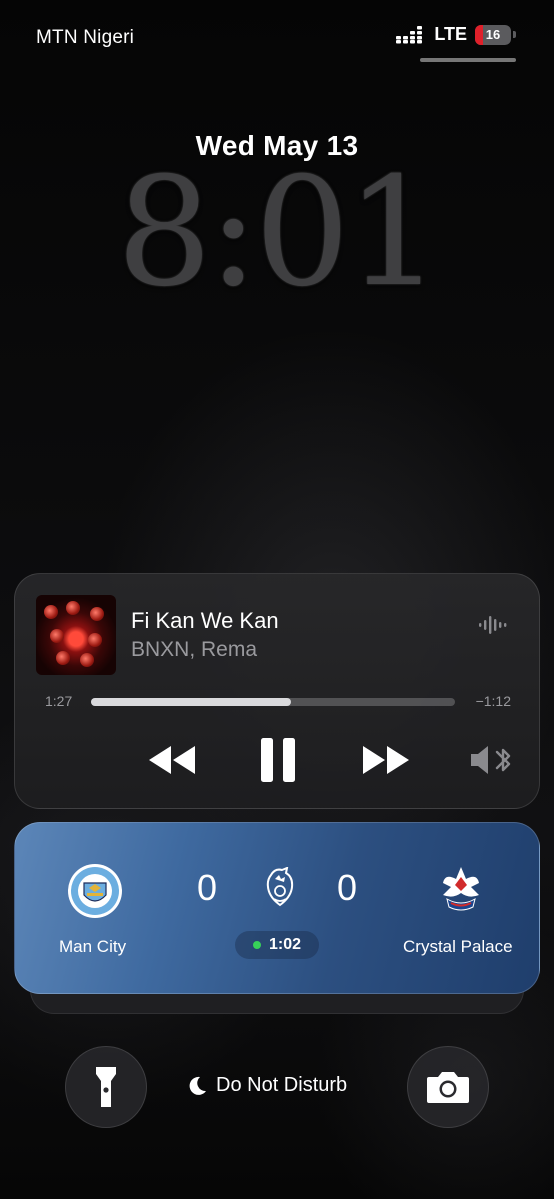 This screenshot has width=554, height=1199. I want to click on flashlight-icon, so click(106, 1087).